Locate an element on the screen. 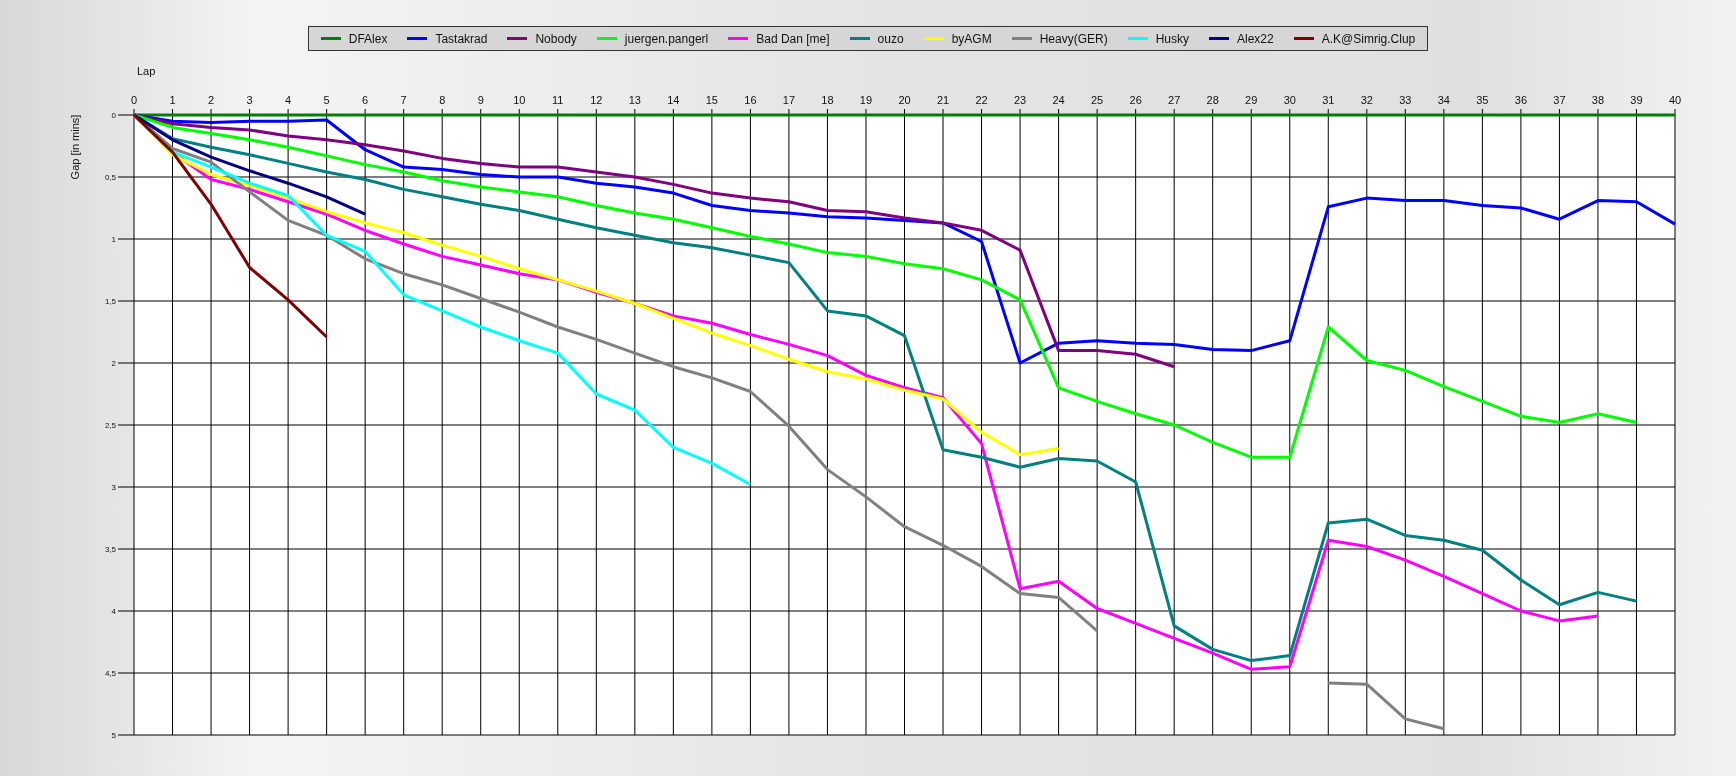 The width and height of the screenshot is (1736, 776). x-tick-label: 40 is located at coordinates (1675, 100).